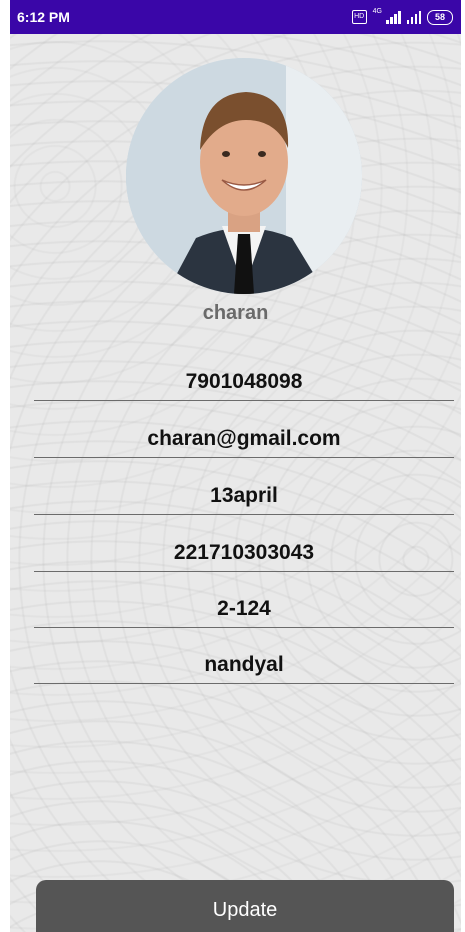  I want to click on door-number-field: 2-124, so click(244, 605).